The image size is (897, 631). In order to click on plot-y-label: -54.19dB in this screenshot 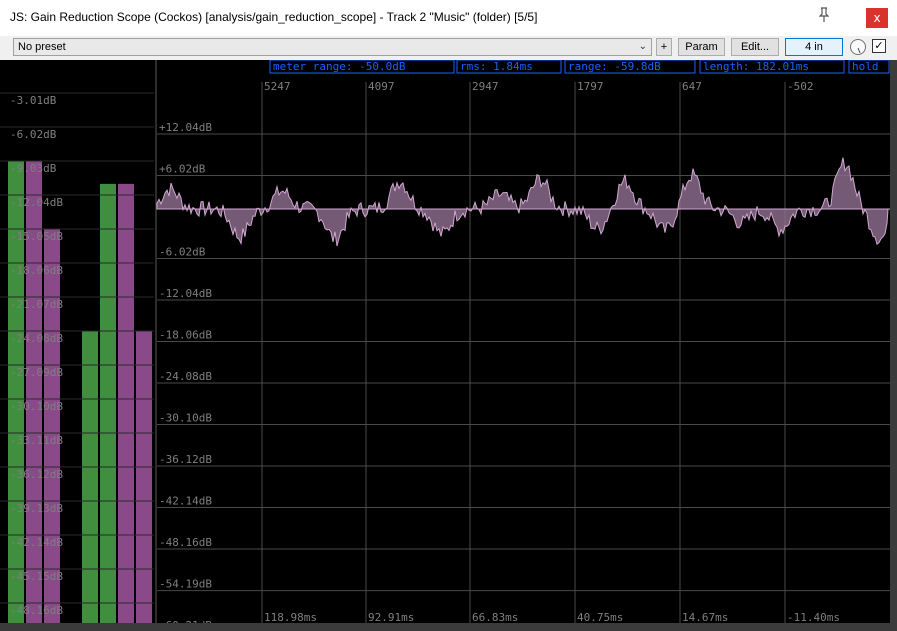, I will do `click(185, 584)`.